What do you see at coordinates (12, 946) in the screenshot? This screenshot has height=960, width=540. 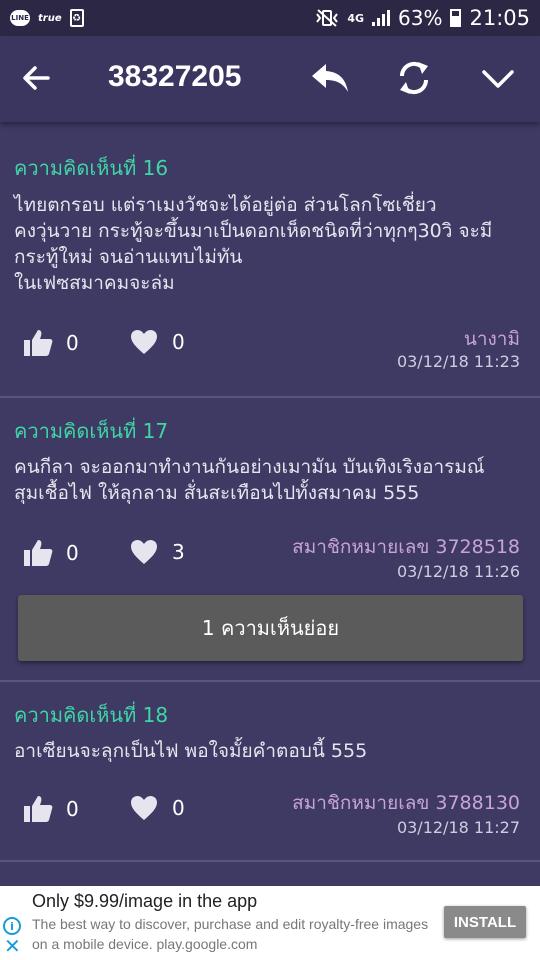 I see `close-icon: ✕` at bounding box center [12, 946].